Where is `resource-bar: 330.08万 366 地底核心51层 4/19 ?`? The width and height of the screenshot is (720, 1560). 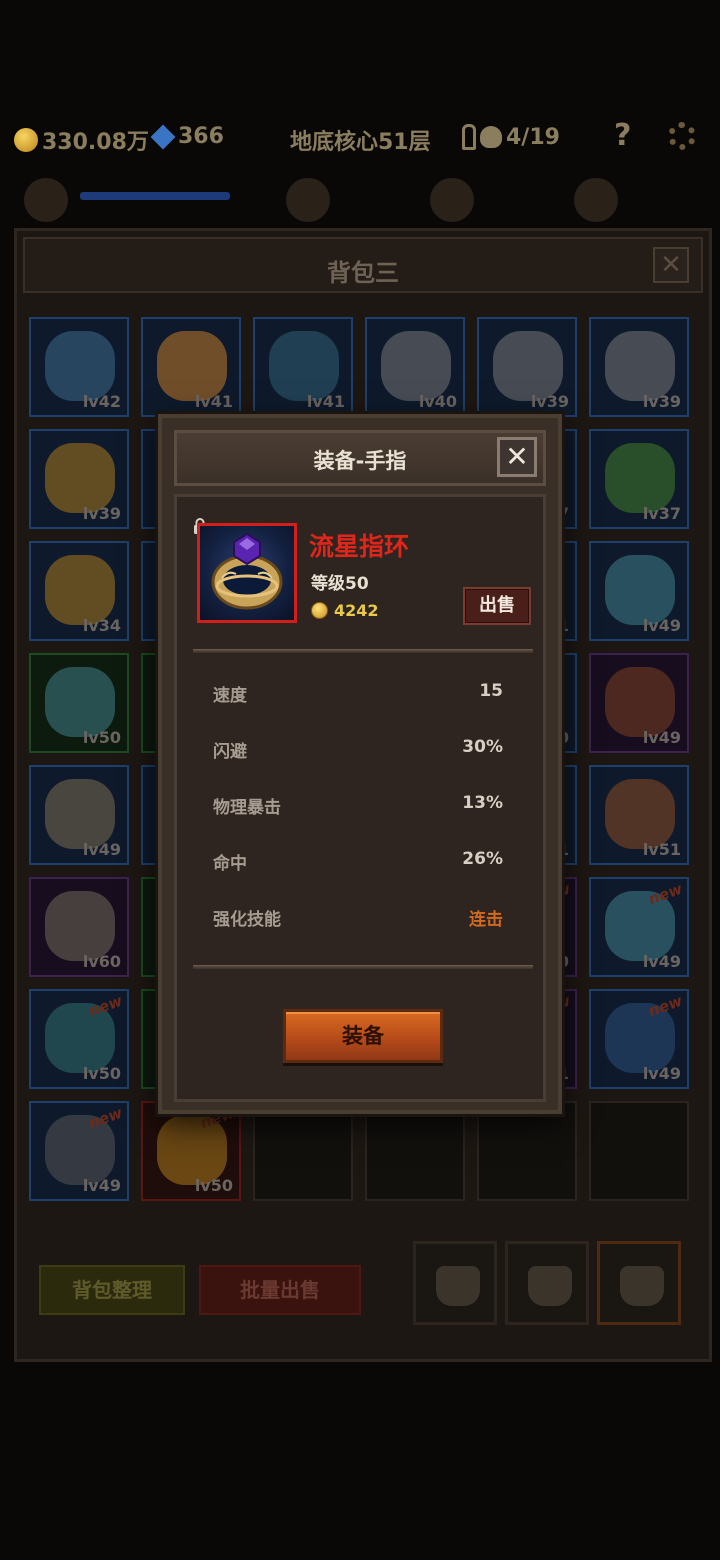 resource-bar: 330.08万 366 地底核心51层 4/19 ? is located at coordinates (360, 137).